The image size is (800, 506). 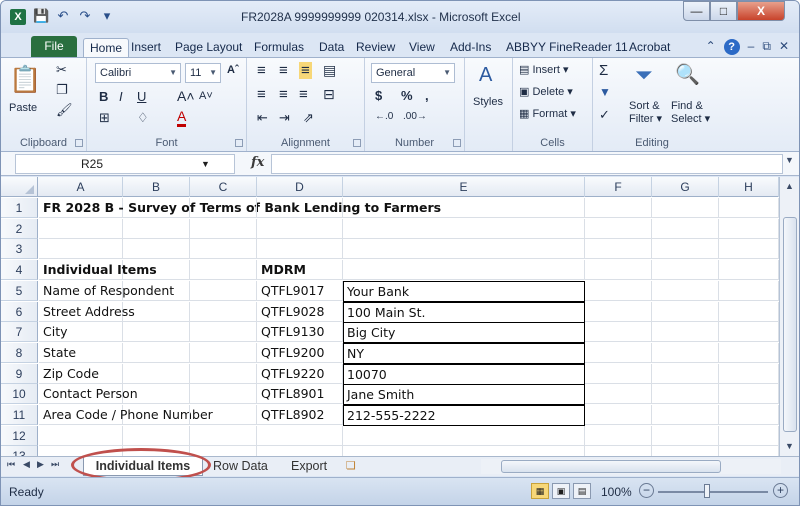 What do you see at coordinates (464, 415) in the screenshot?
I see `cell-e11: 212-555-2222` at bounding box center [464, 415].